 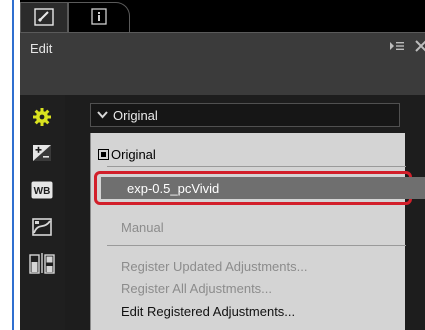 I want to click on before-after-icon, so click(x=42, y=264).